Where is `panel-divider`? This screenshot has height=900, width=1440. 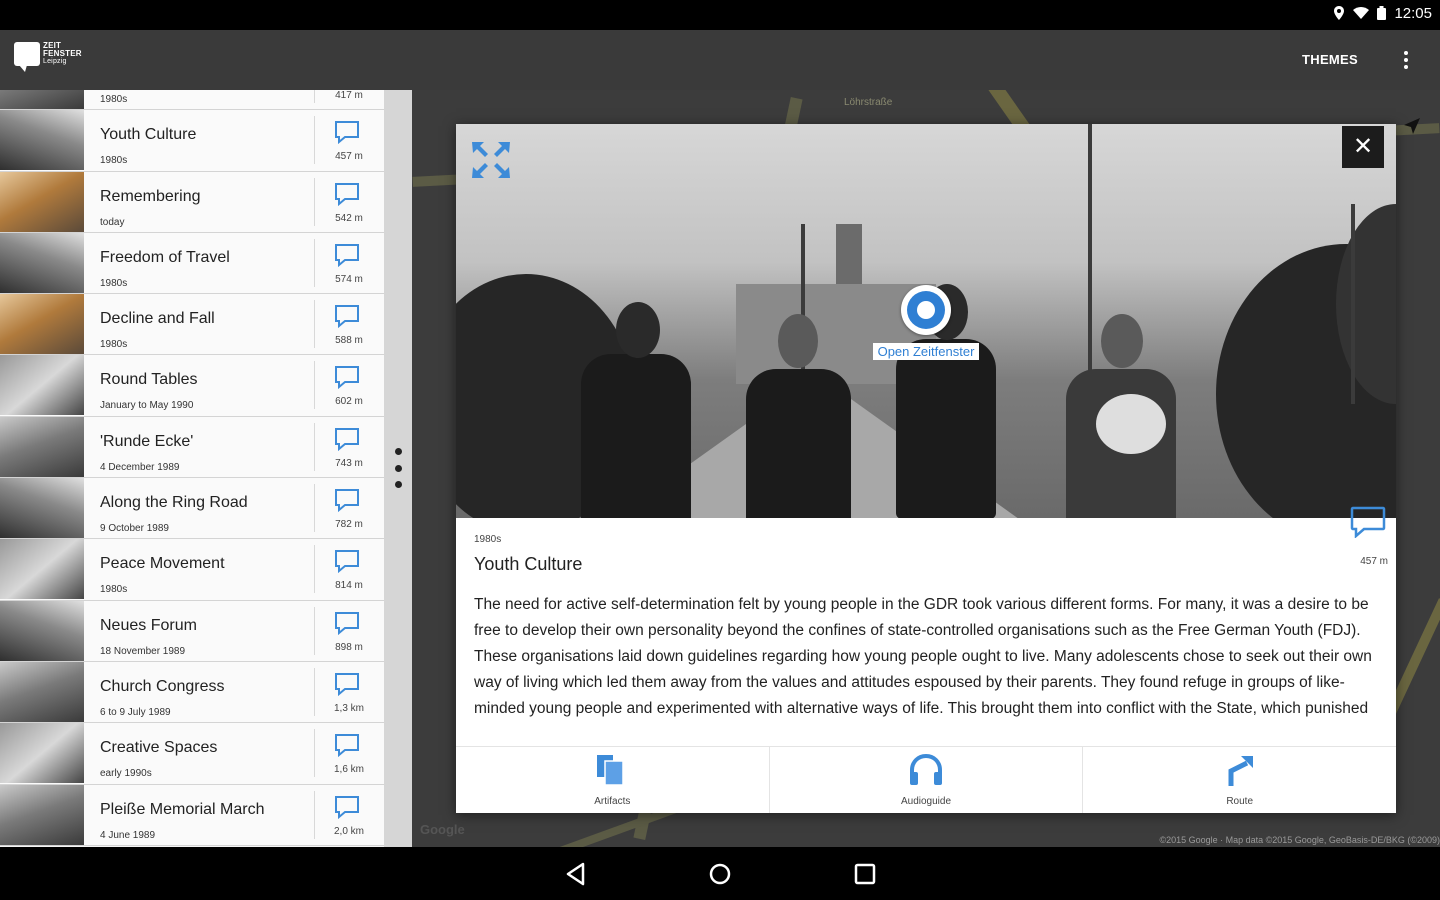 panel-divider is located at coordinates (398, 468).